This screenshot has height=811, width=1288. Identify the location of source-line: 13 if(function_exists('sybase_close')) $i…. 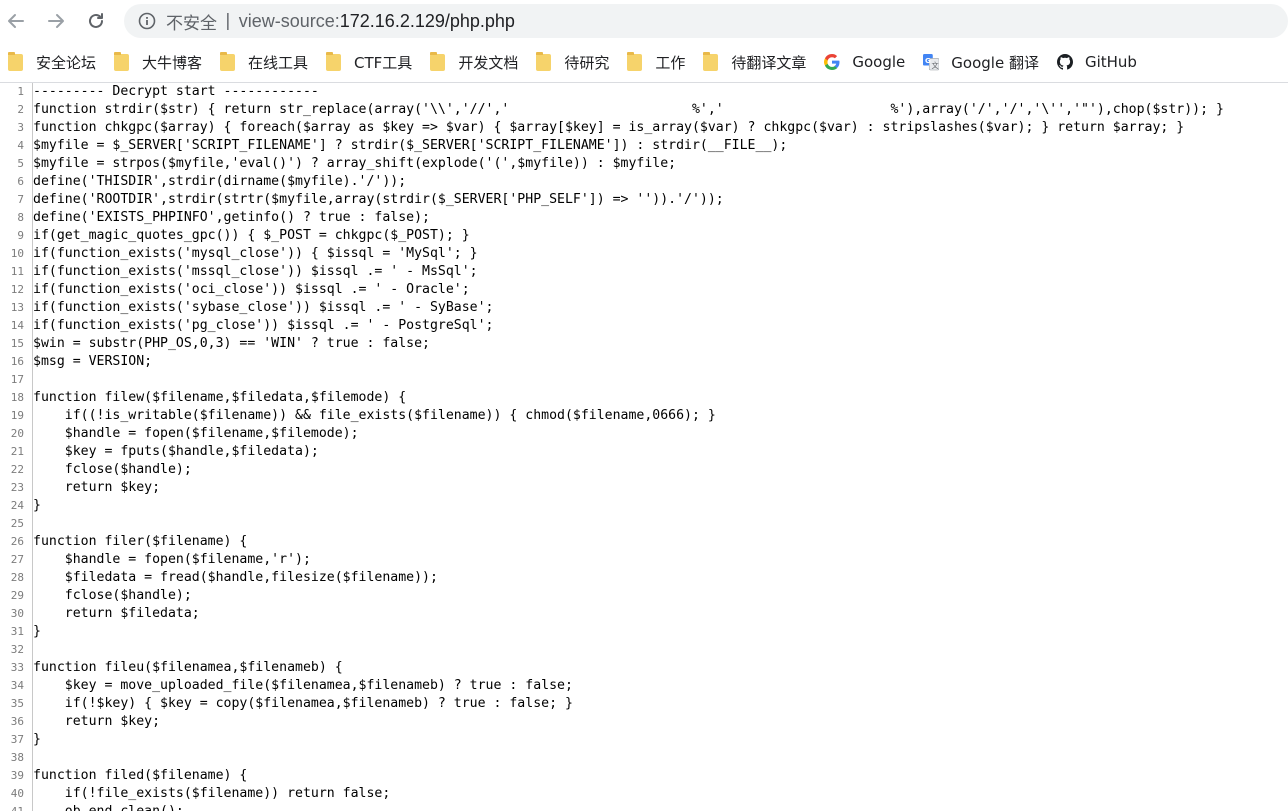
(644, 308).